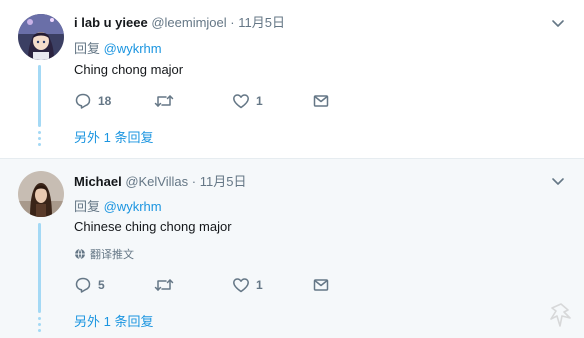  I want to click on tweet-actions: 5 1, so click(209, 285).